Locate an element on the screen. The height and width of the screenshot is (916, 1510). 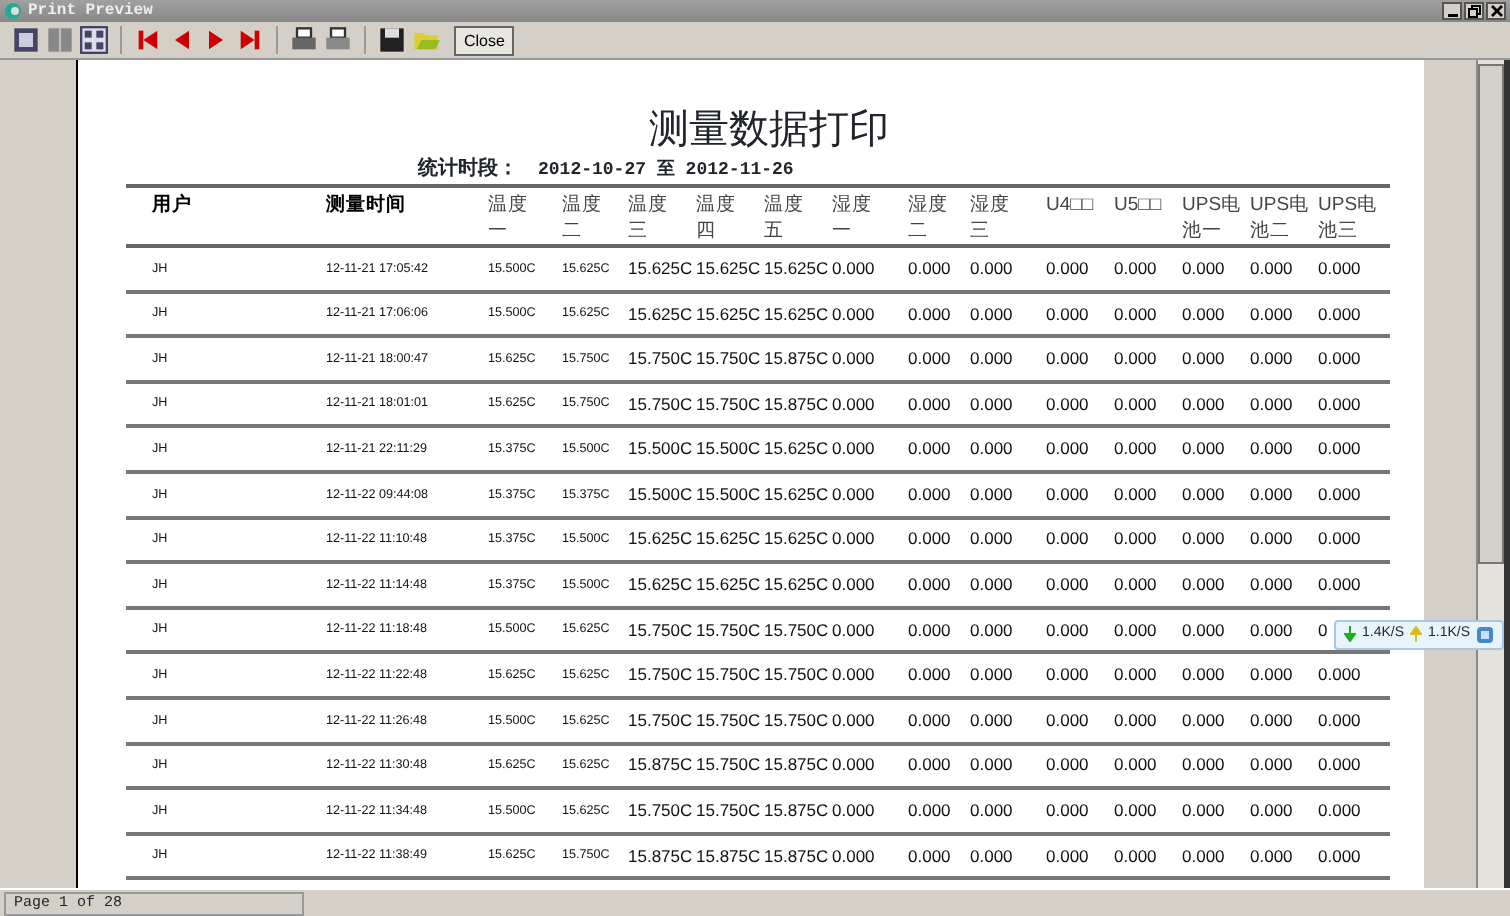
column-header: 温度一 is located at coordinates (508, 218).